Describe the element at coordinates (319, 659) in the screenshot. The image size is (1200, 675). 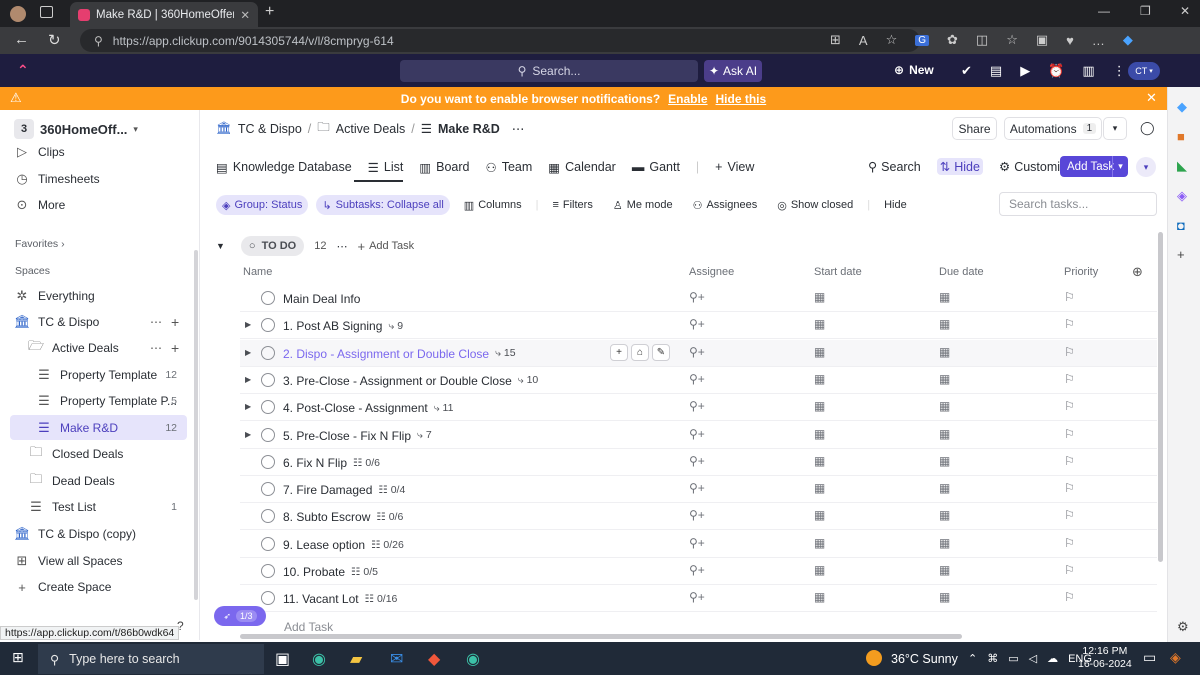
I see `edge-browser-icon: ◉` at that location.